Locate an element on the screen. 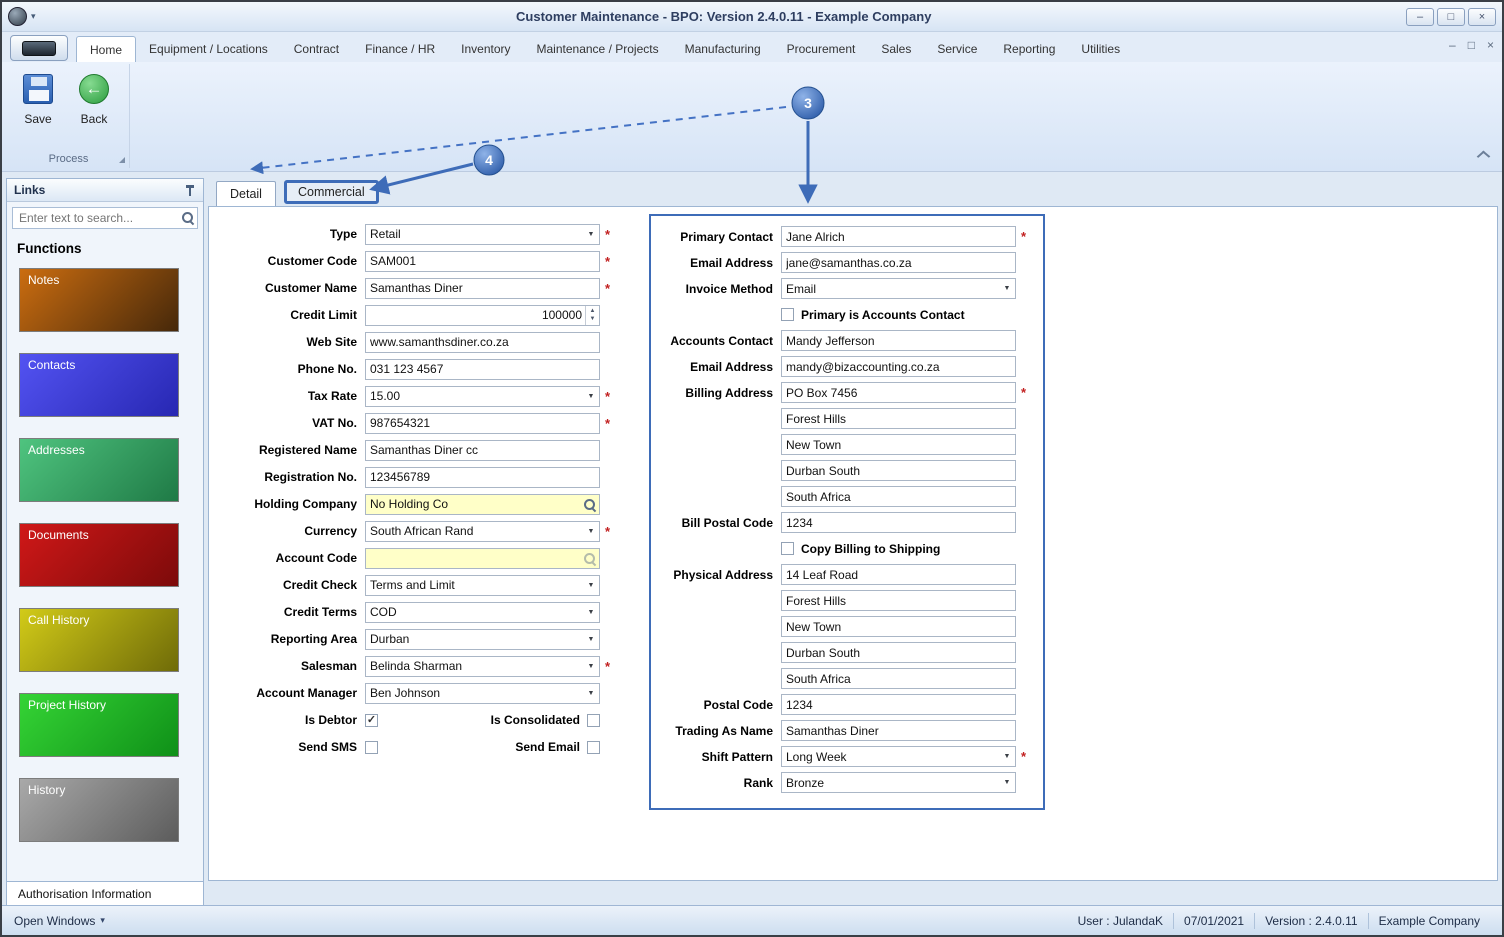 The image size is (1504, 937). rank-dropdown-icon: ▼ is located at coordinates (1007, 782).